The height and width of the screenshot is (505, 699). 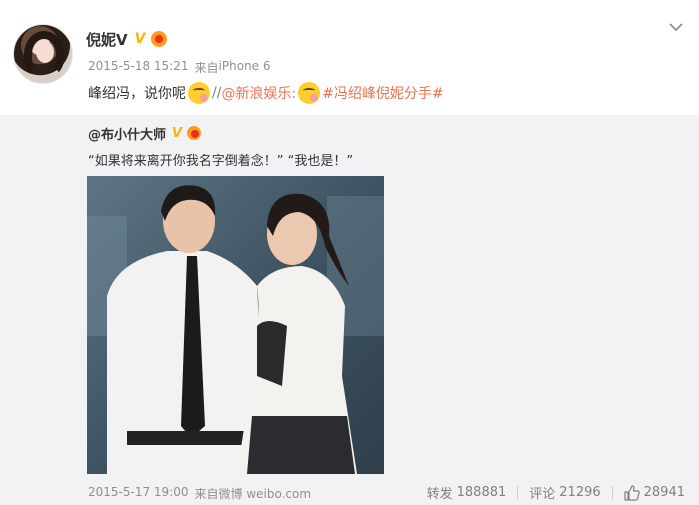 What do you see at coordinates (244, 66) in the screenshot?
I see `post-source: iPhone 6` at bounding box center [244, 66].